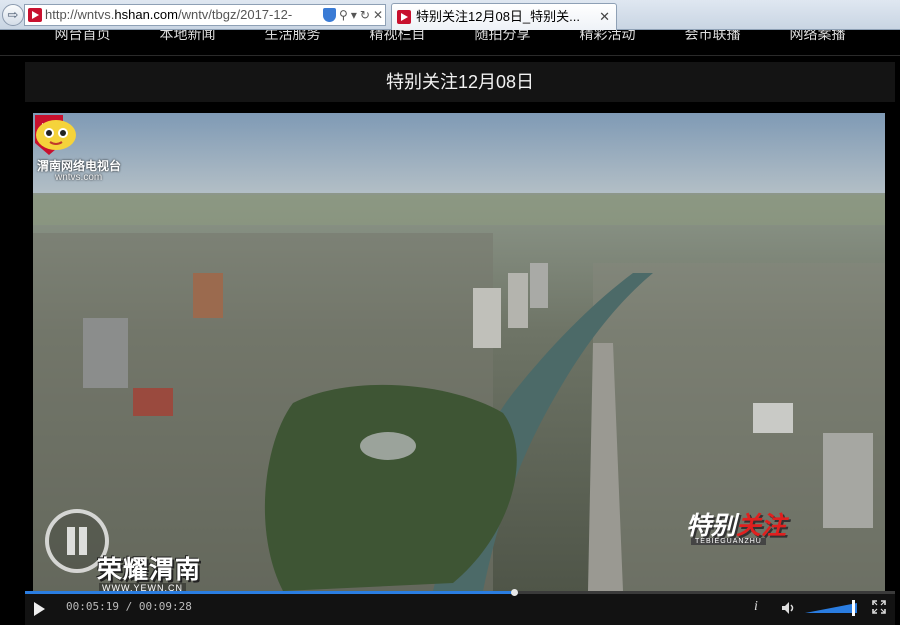  I want to click on program-logo-subtitle: TEBIEGUANZHU, so click(728, 541).